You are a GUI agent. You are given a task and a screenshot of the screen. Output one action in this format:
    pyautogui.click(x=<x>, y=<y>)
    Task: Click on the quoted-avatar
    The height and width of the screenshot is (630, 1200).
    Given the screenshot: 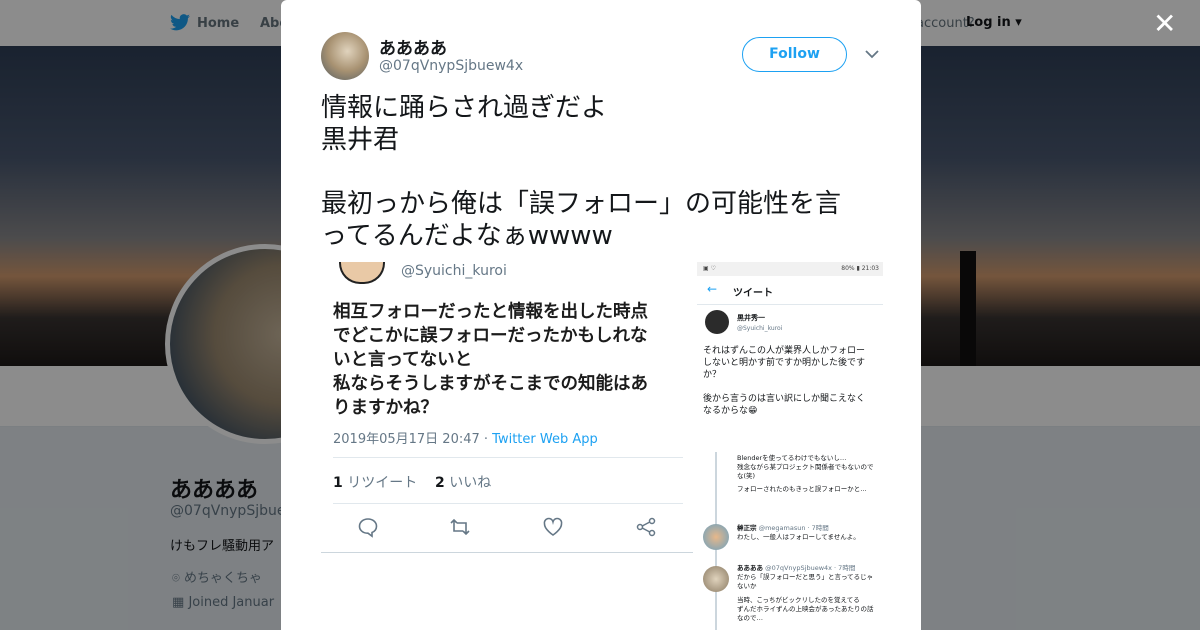 What is the action you would take?
    pyautogui.click(x=362, y=273)
    